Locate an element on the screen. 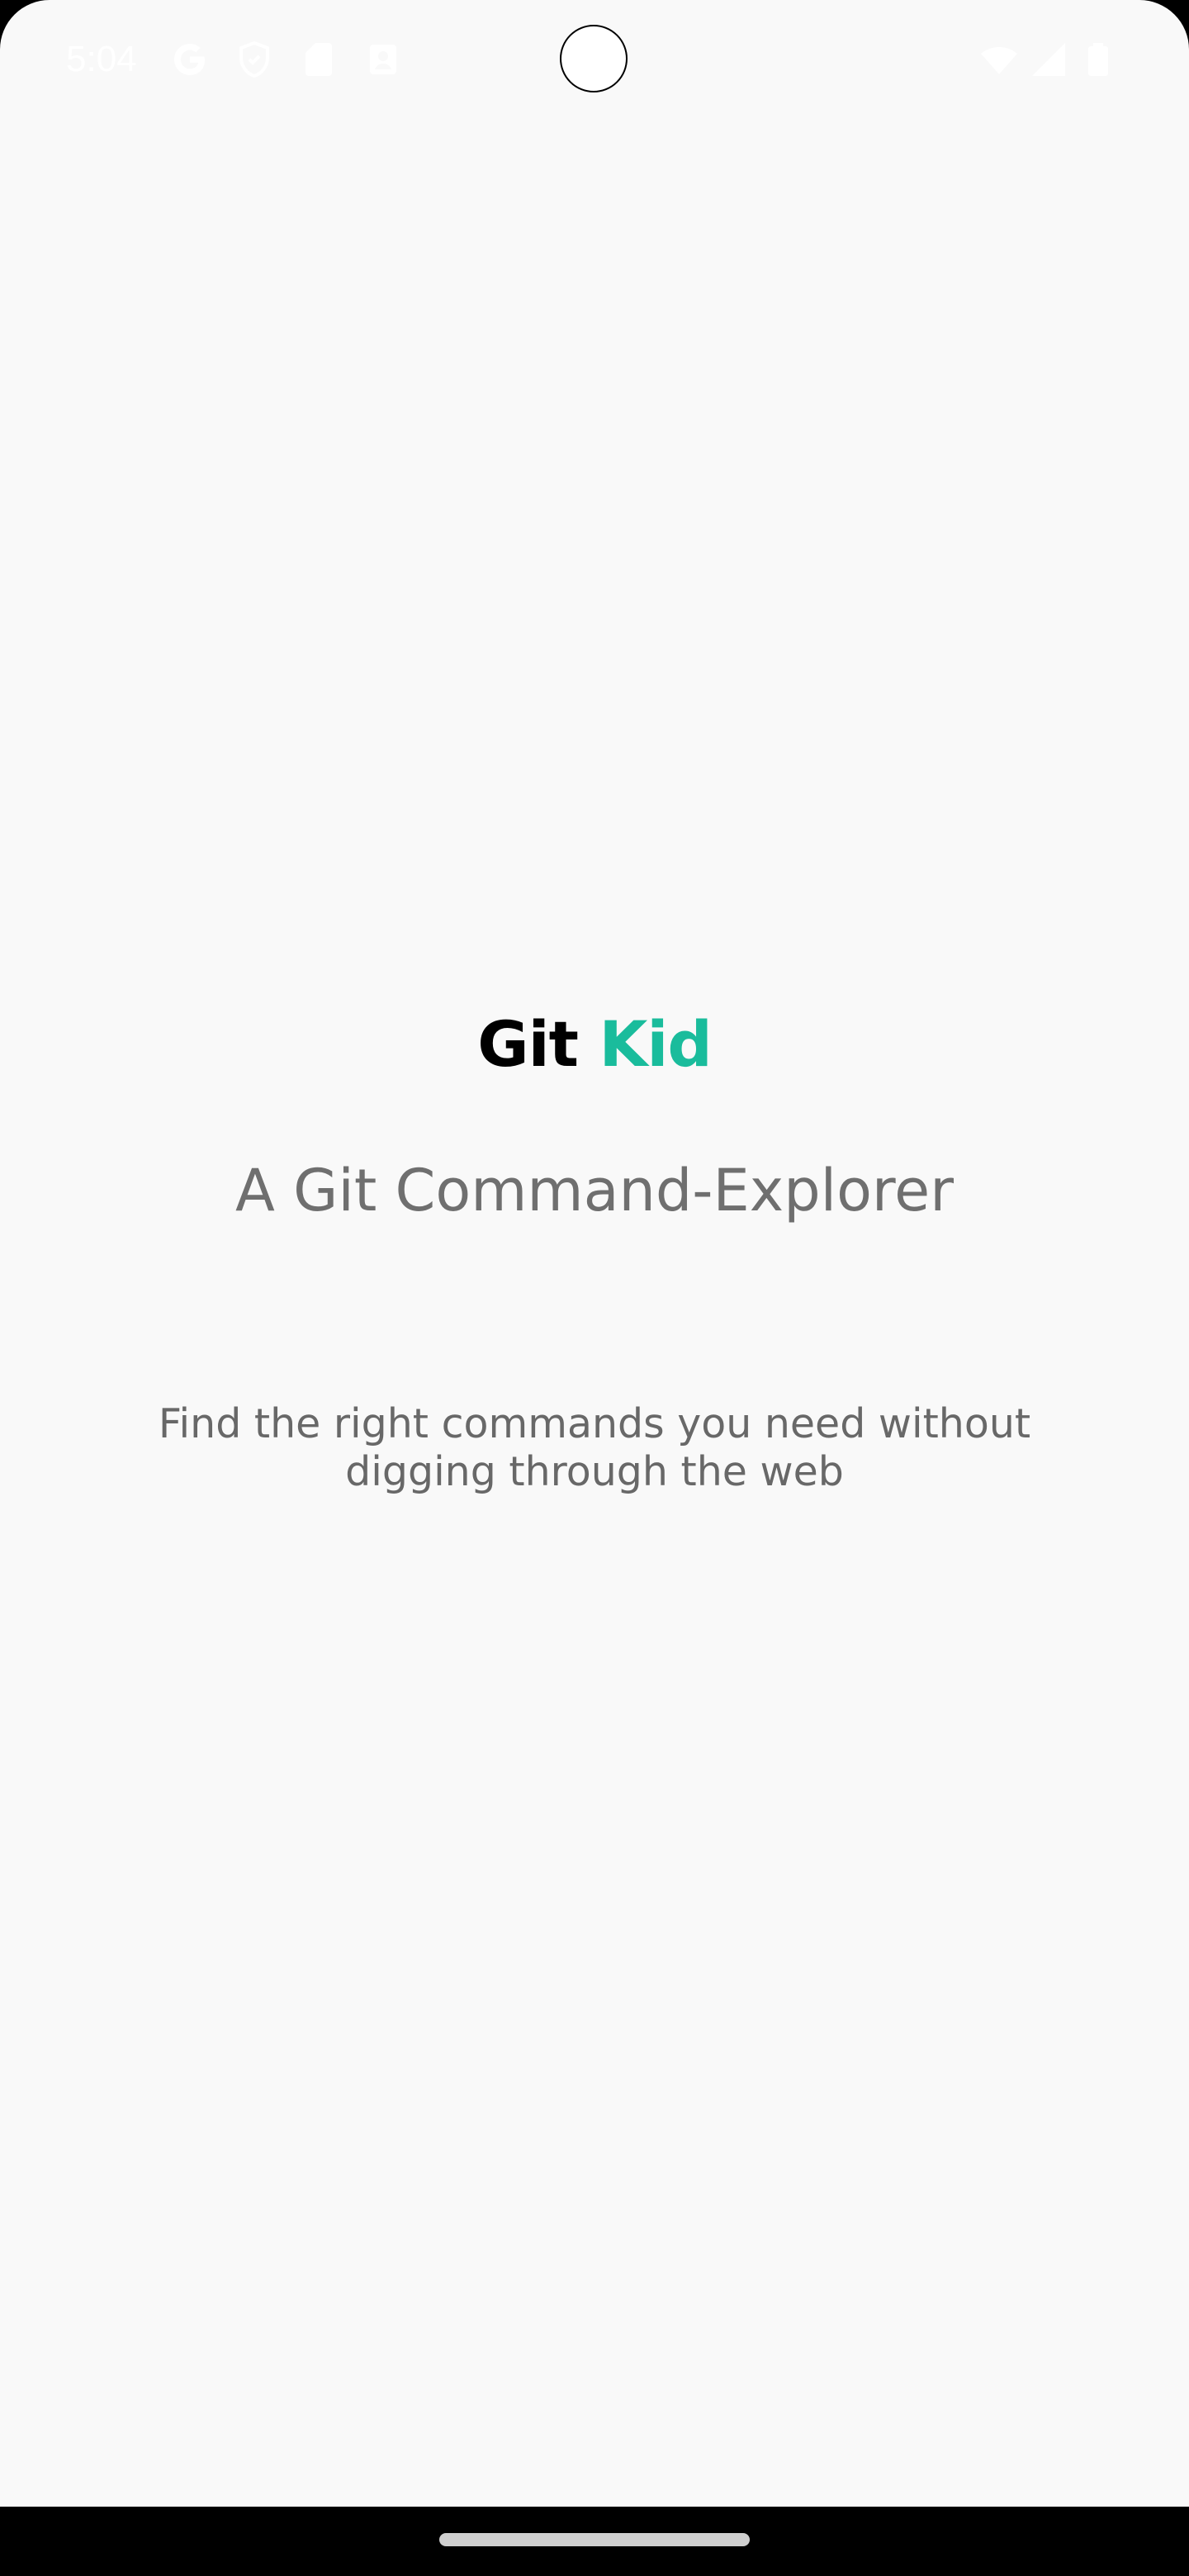 The height and width of the screenshot is (2576, 1189). shield-icon is located at coordinates (254, 59).